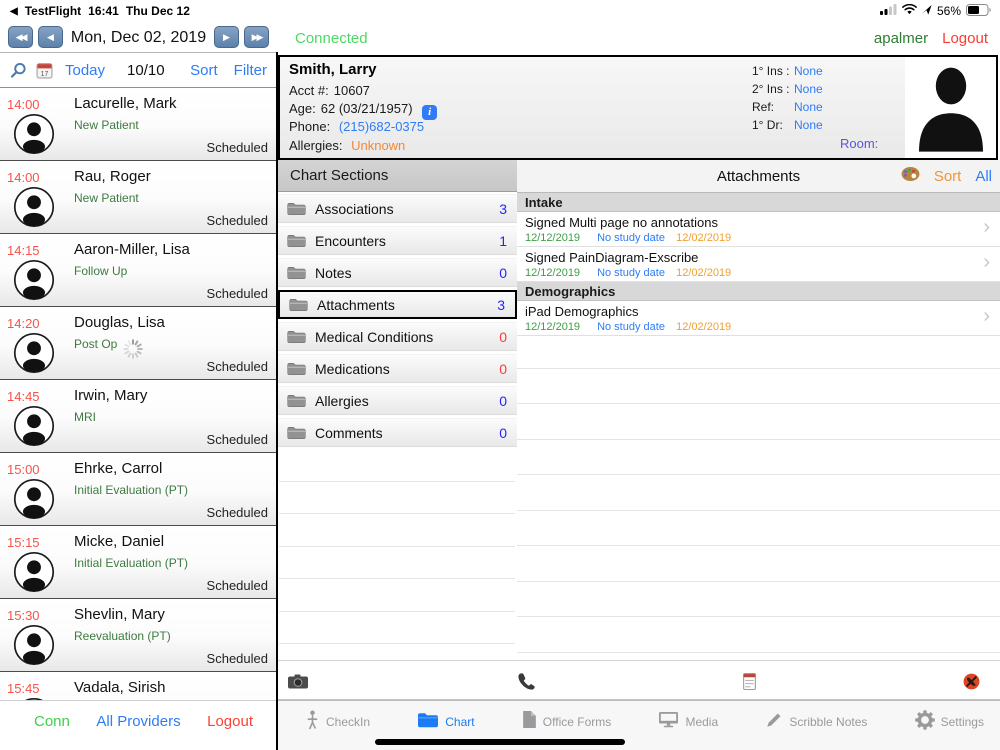 The height and width of the screenshot is (750, 1000). I want to click on primary-insurance-value: None, so click(808, 71).